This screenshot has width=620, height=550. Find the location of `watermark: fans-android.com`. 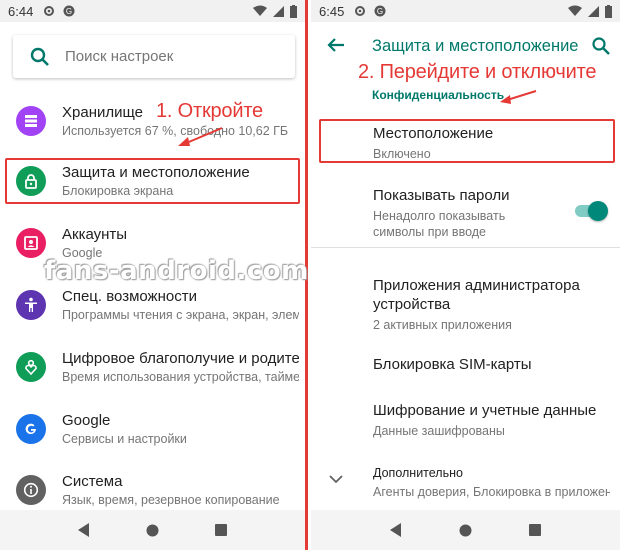

watermark: fans-android.com is located at coordinates (176, 271).